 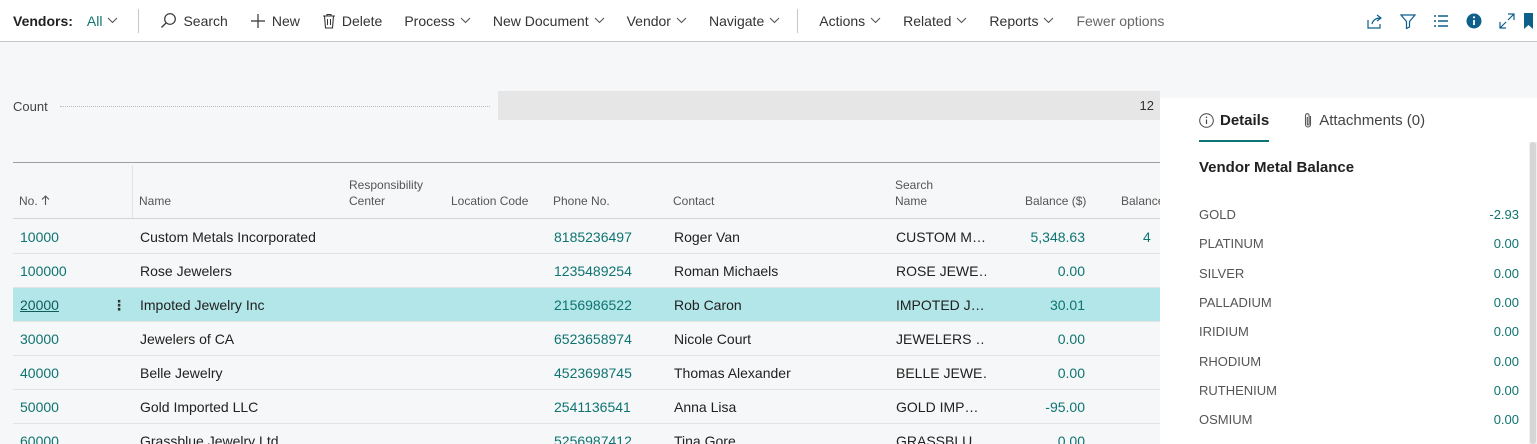 What do you see at coordinates (1206, 120) in the screenshot?
I see `info-outline-icon` at bounding box center [1206, 120].